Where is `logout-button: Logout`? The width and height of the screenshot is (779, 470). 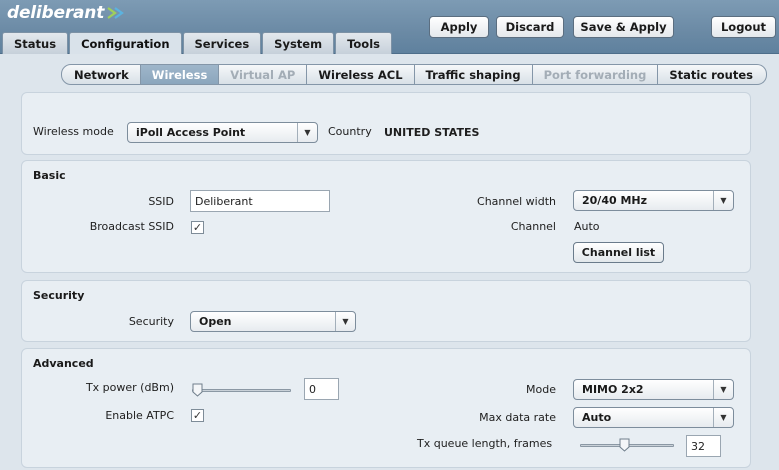 logout-button: Logout is located at coordinates (743, 27).